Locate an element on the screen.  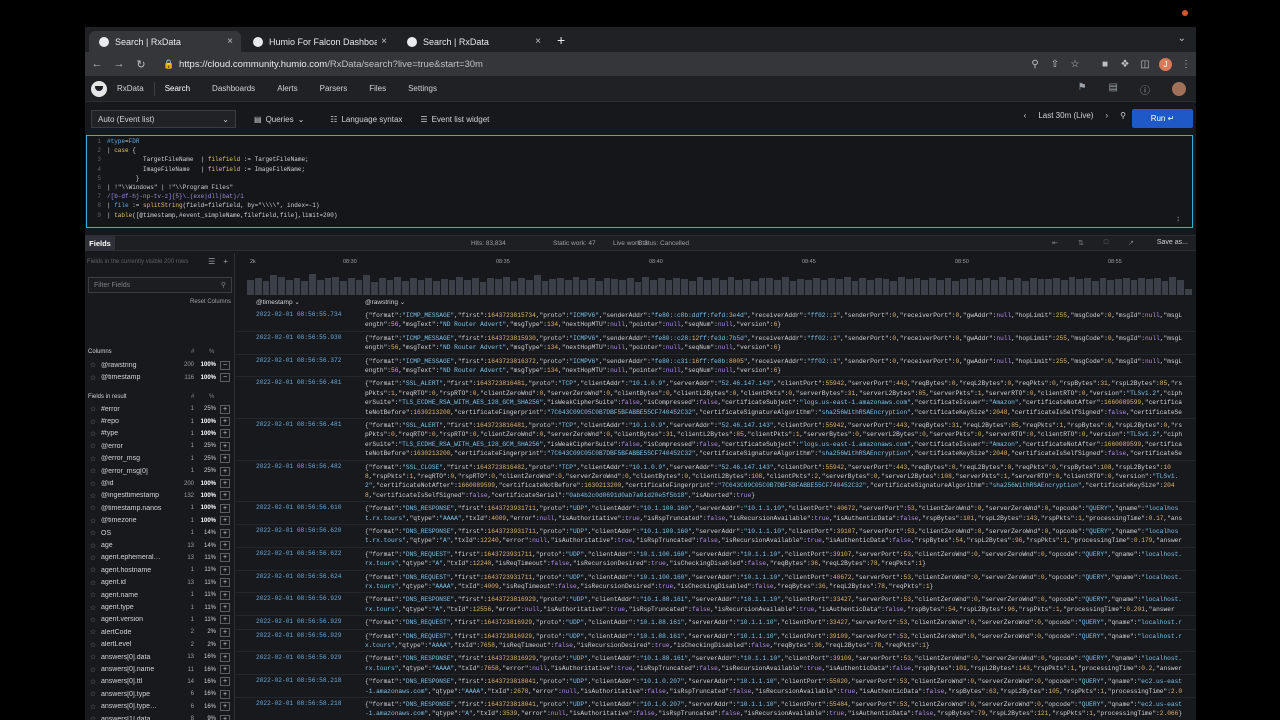
user-avatar is located at coordinates (1179, 89).